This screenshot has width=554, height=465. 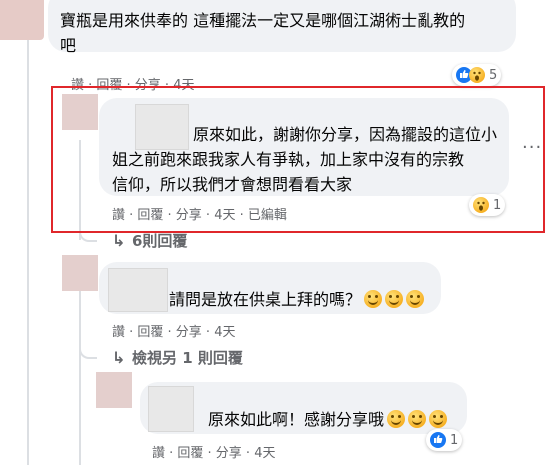 I want to click on comment-text: 信仰，所以我們才會想問看看大家, so click(x=232, y=184).